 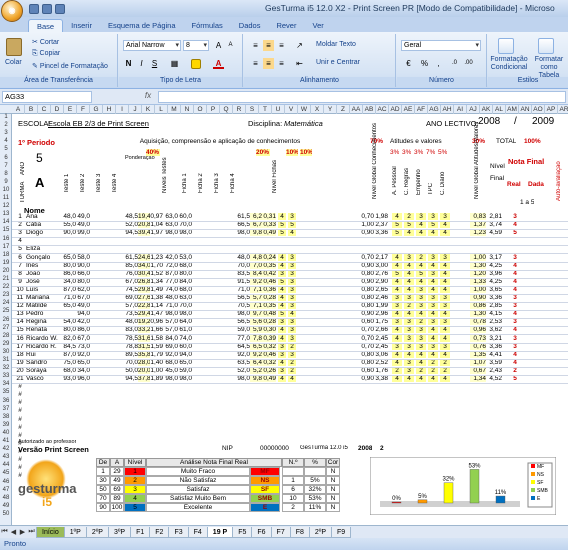 I want to click on x1-cell: 0,49, so click(x=269, y=233).